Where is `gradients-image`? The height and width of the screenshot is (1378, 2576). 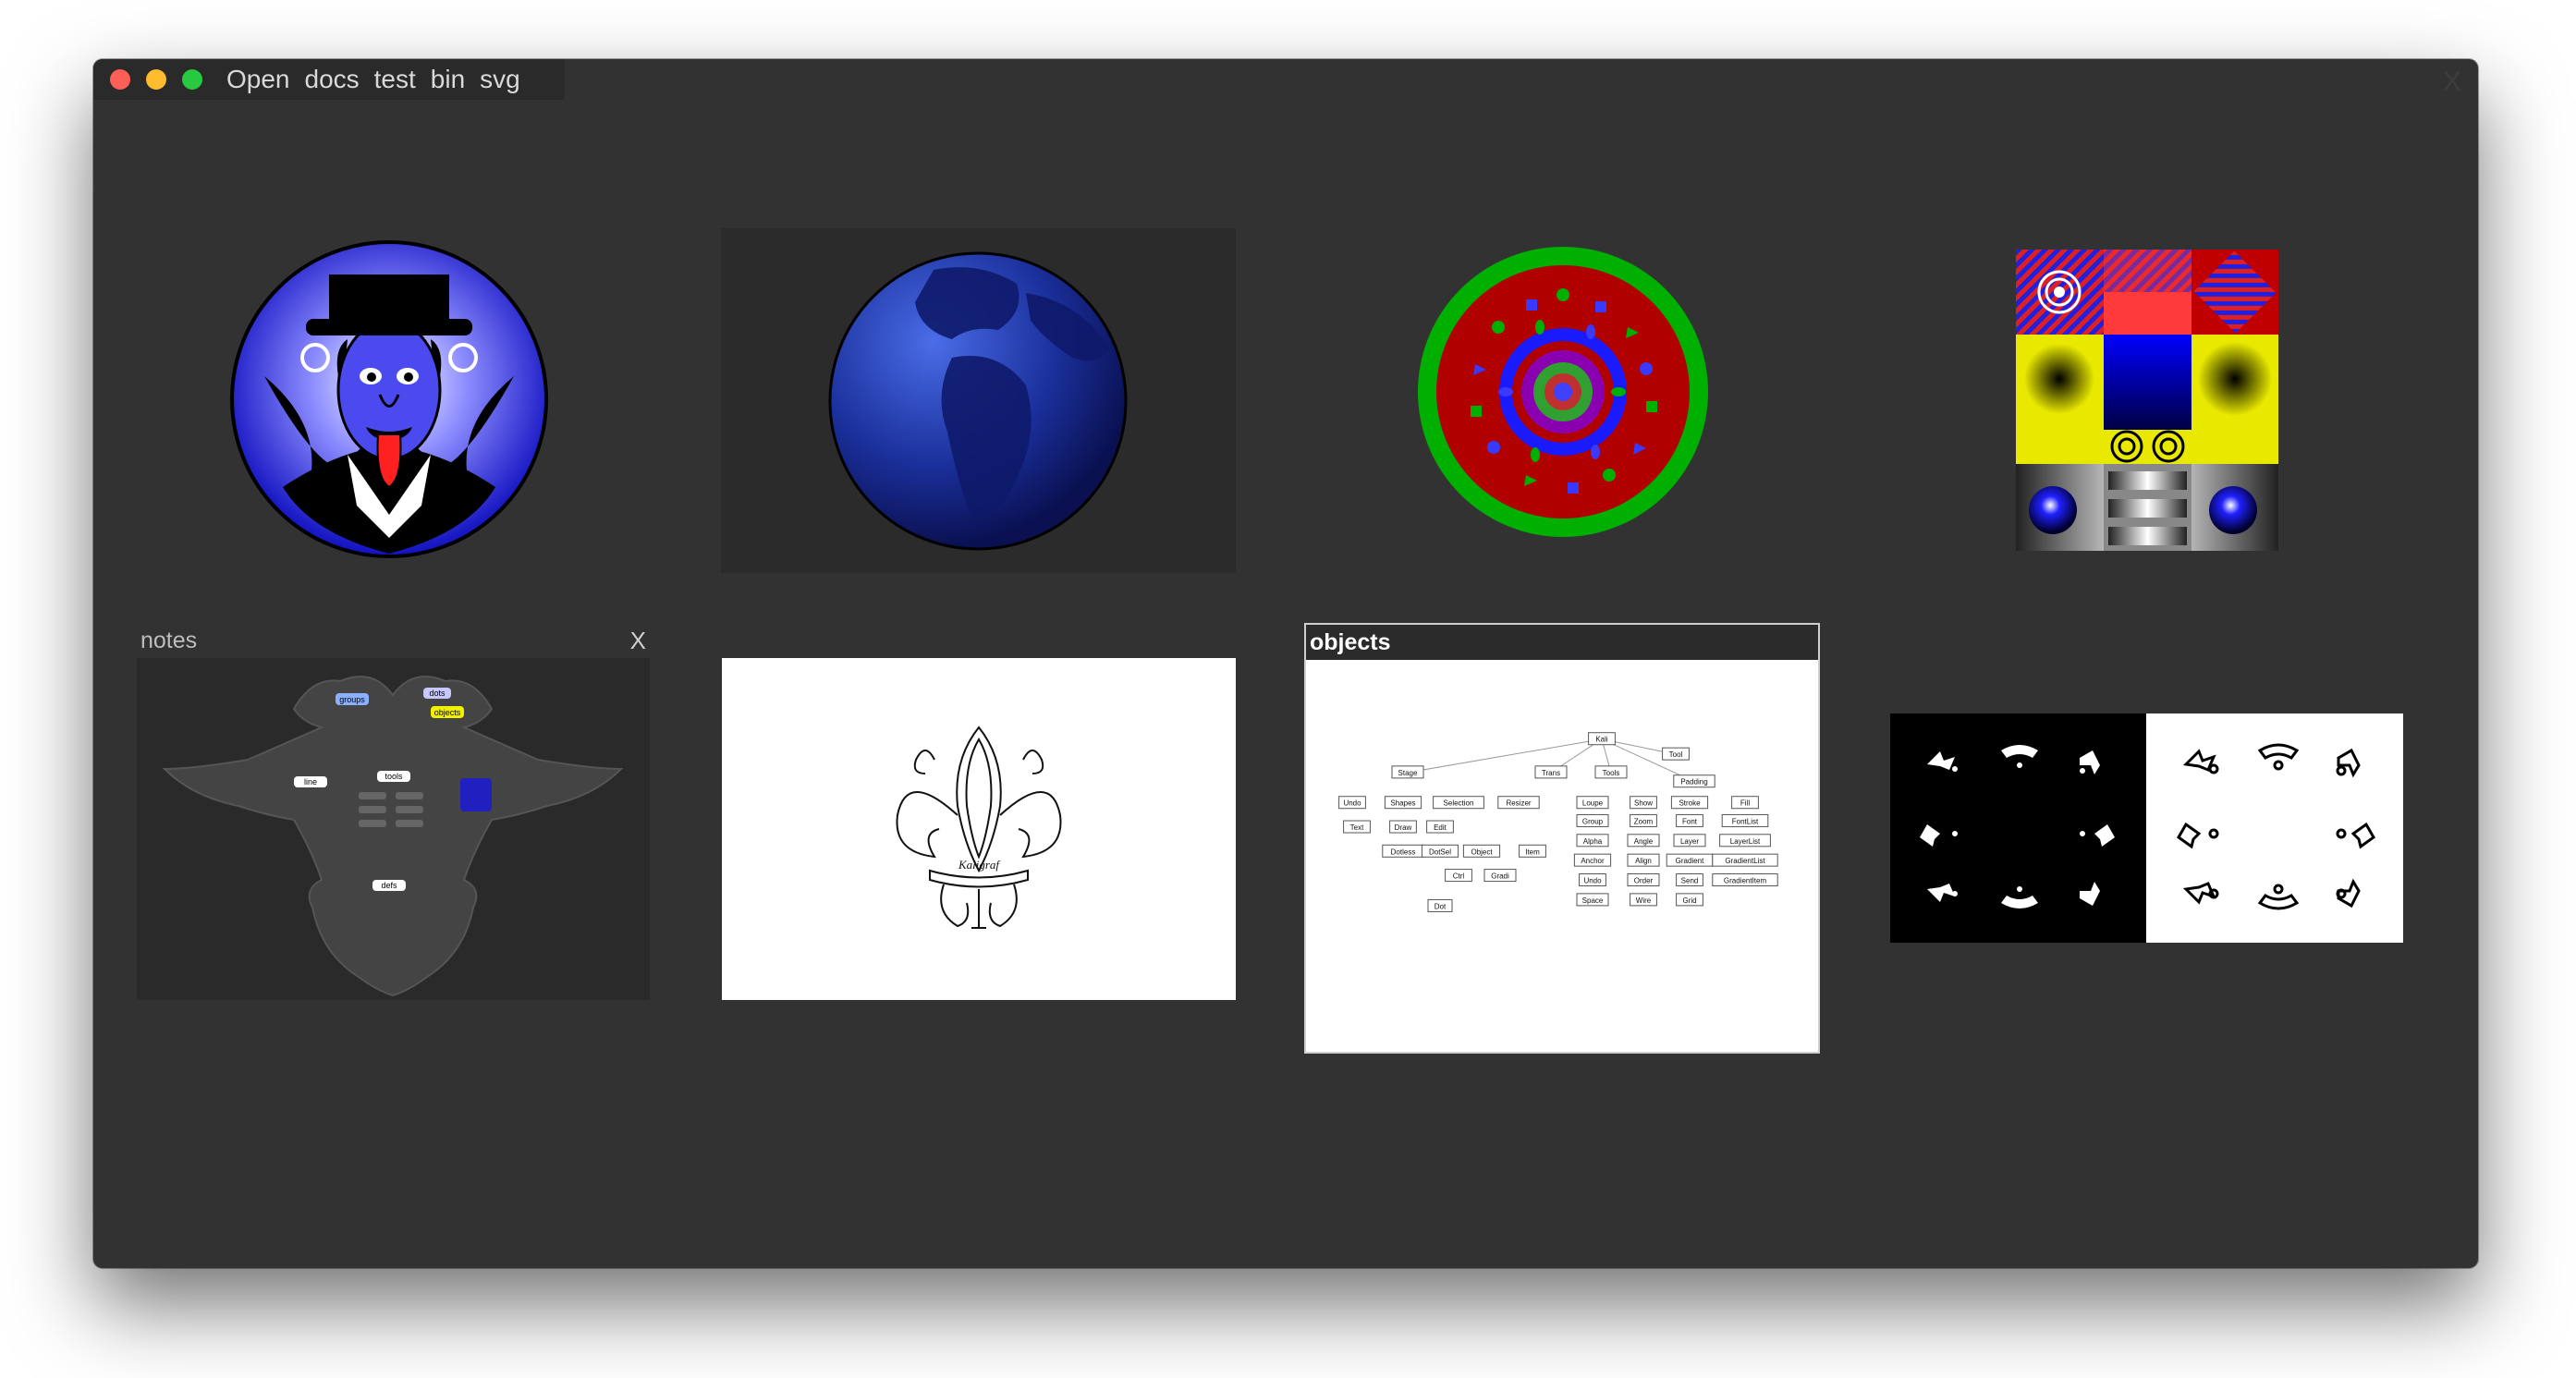
gradients-image is located at coordinates (2147, 400).